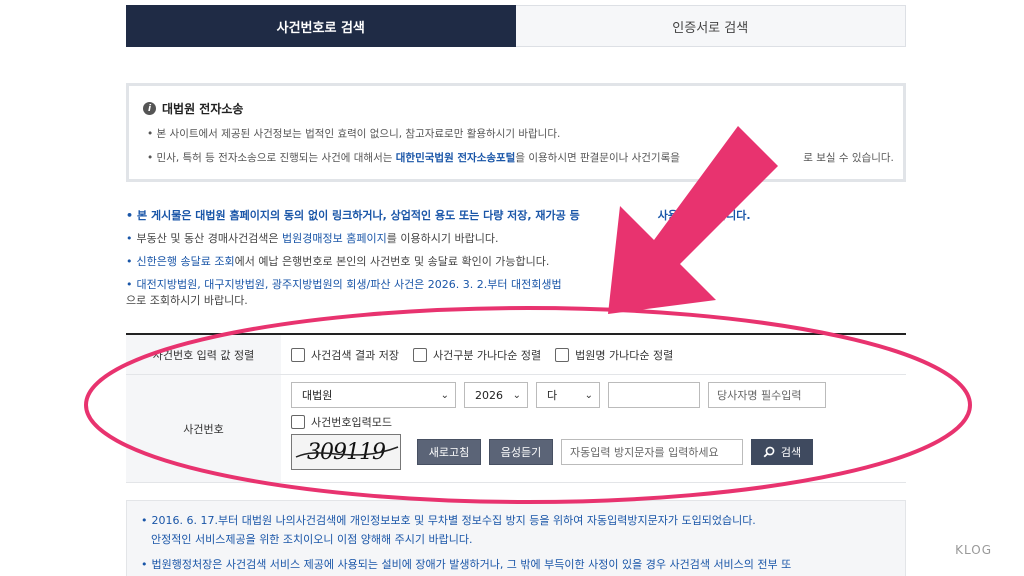 The height and width of the screenshot is (576, 1024). What do you see at coordinates (276, 158) in the screenshot?
I see `notice-line-2-pre: 민사, 특허 등 전자소송으로 진행되는 사건에 대해서는` at bounding box center [276, 158].